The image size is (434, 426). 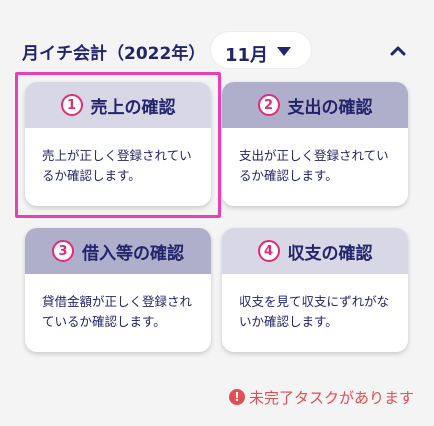 I want to click on task-card-title: 収支の確認, so click(x=330, y=253).